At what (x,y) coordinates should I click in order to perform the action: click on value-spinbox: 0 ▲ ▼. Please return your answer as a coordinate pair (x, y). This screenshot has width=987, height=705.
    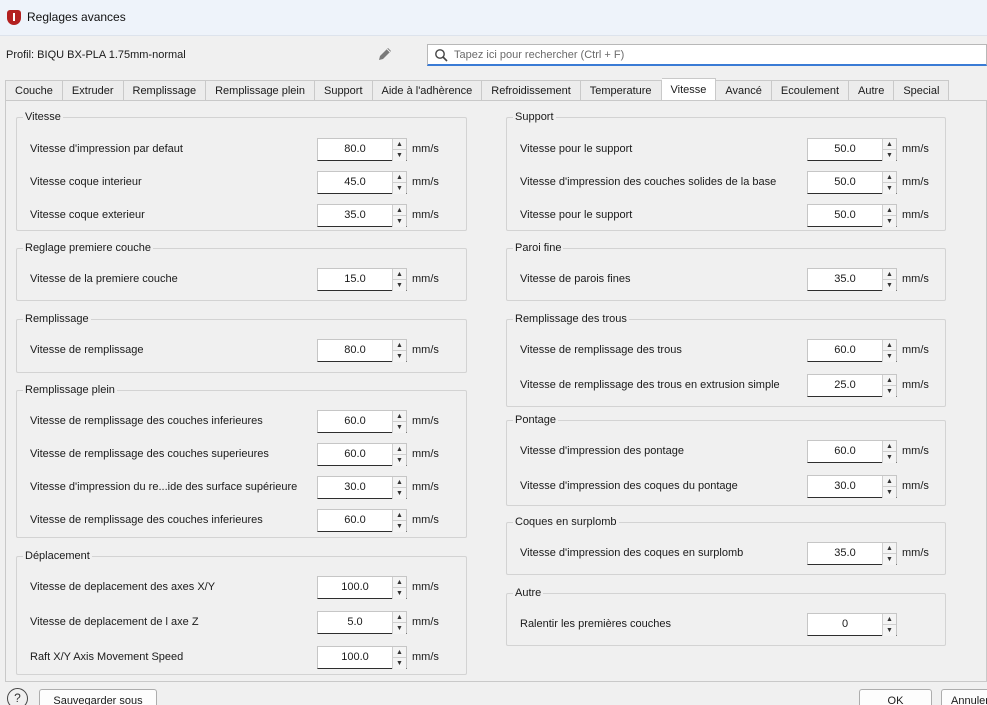
    Looking at the image, I should click on (852, 624).